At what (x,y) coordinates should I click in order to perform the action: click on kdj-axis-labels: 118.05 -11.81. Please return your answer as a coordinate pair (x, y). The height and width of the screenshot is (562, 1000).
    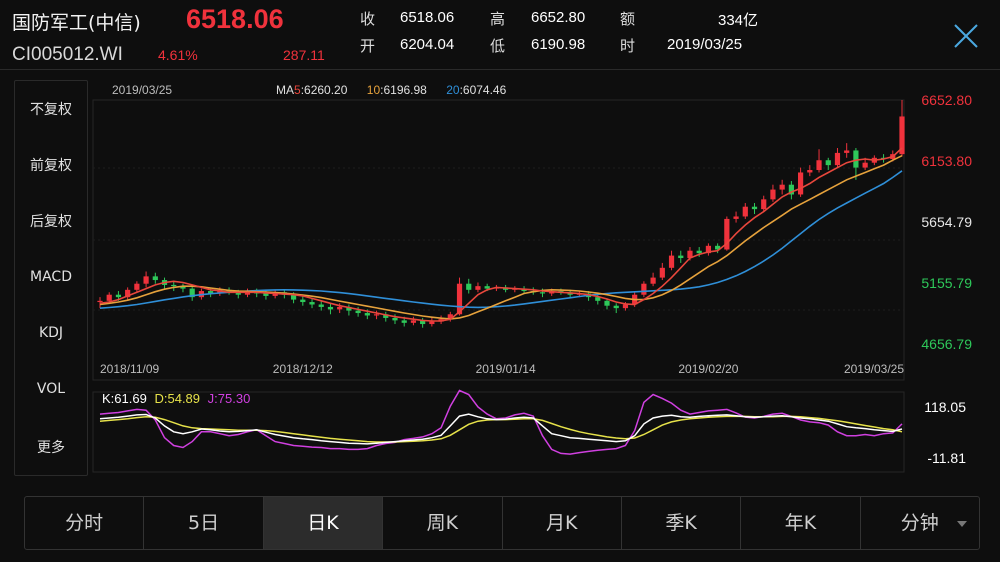
    Looking at the image, I should click on (945, 432).